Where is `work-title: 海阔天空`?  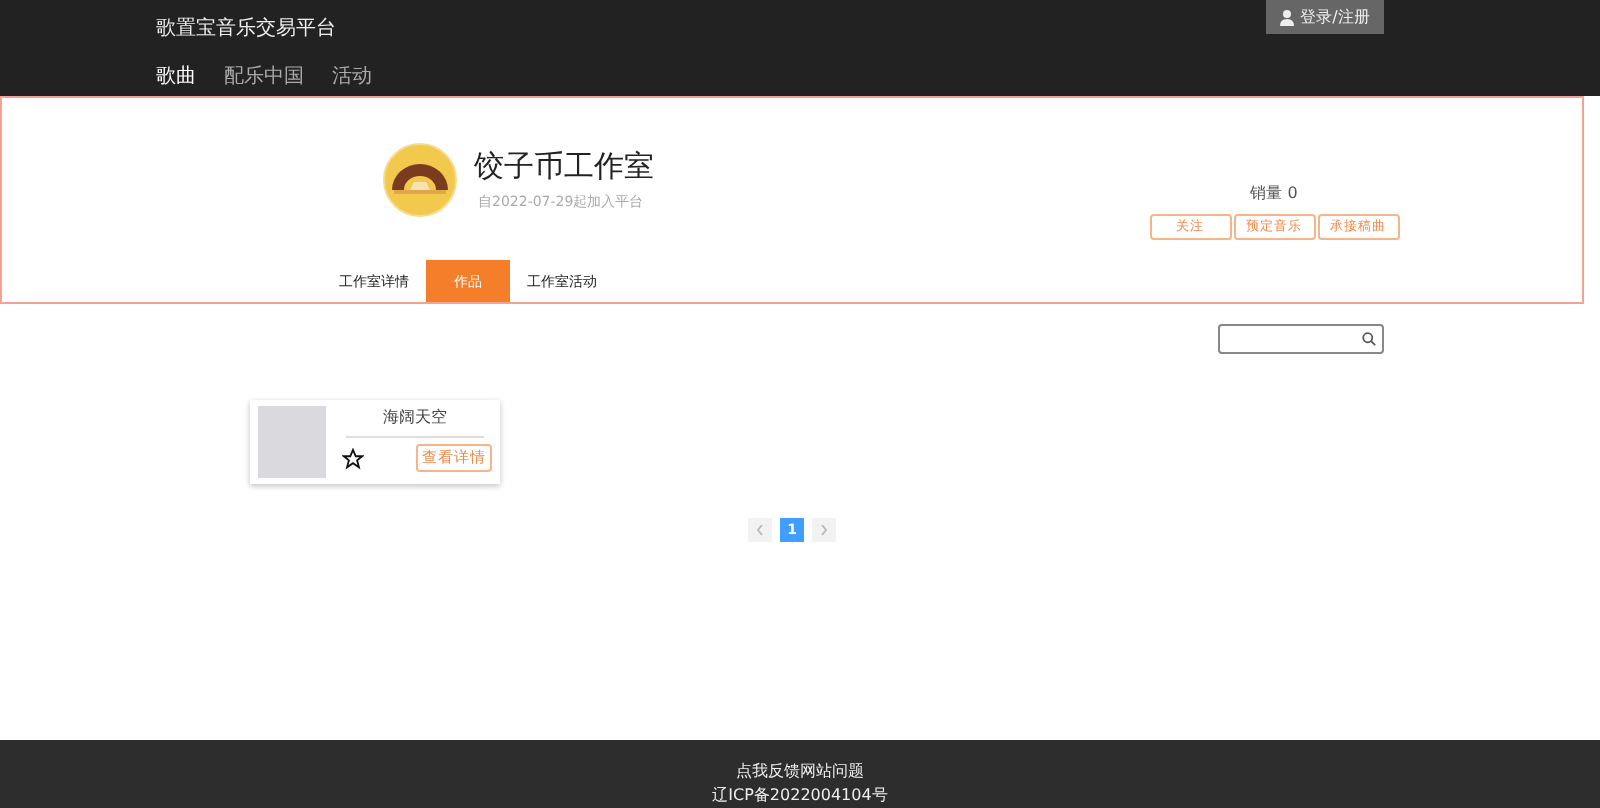 work-title: 海阔天空 is located at coordinates (415, 422).